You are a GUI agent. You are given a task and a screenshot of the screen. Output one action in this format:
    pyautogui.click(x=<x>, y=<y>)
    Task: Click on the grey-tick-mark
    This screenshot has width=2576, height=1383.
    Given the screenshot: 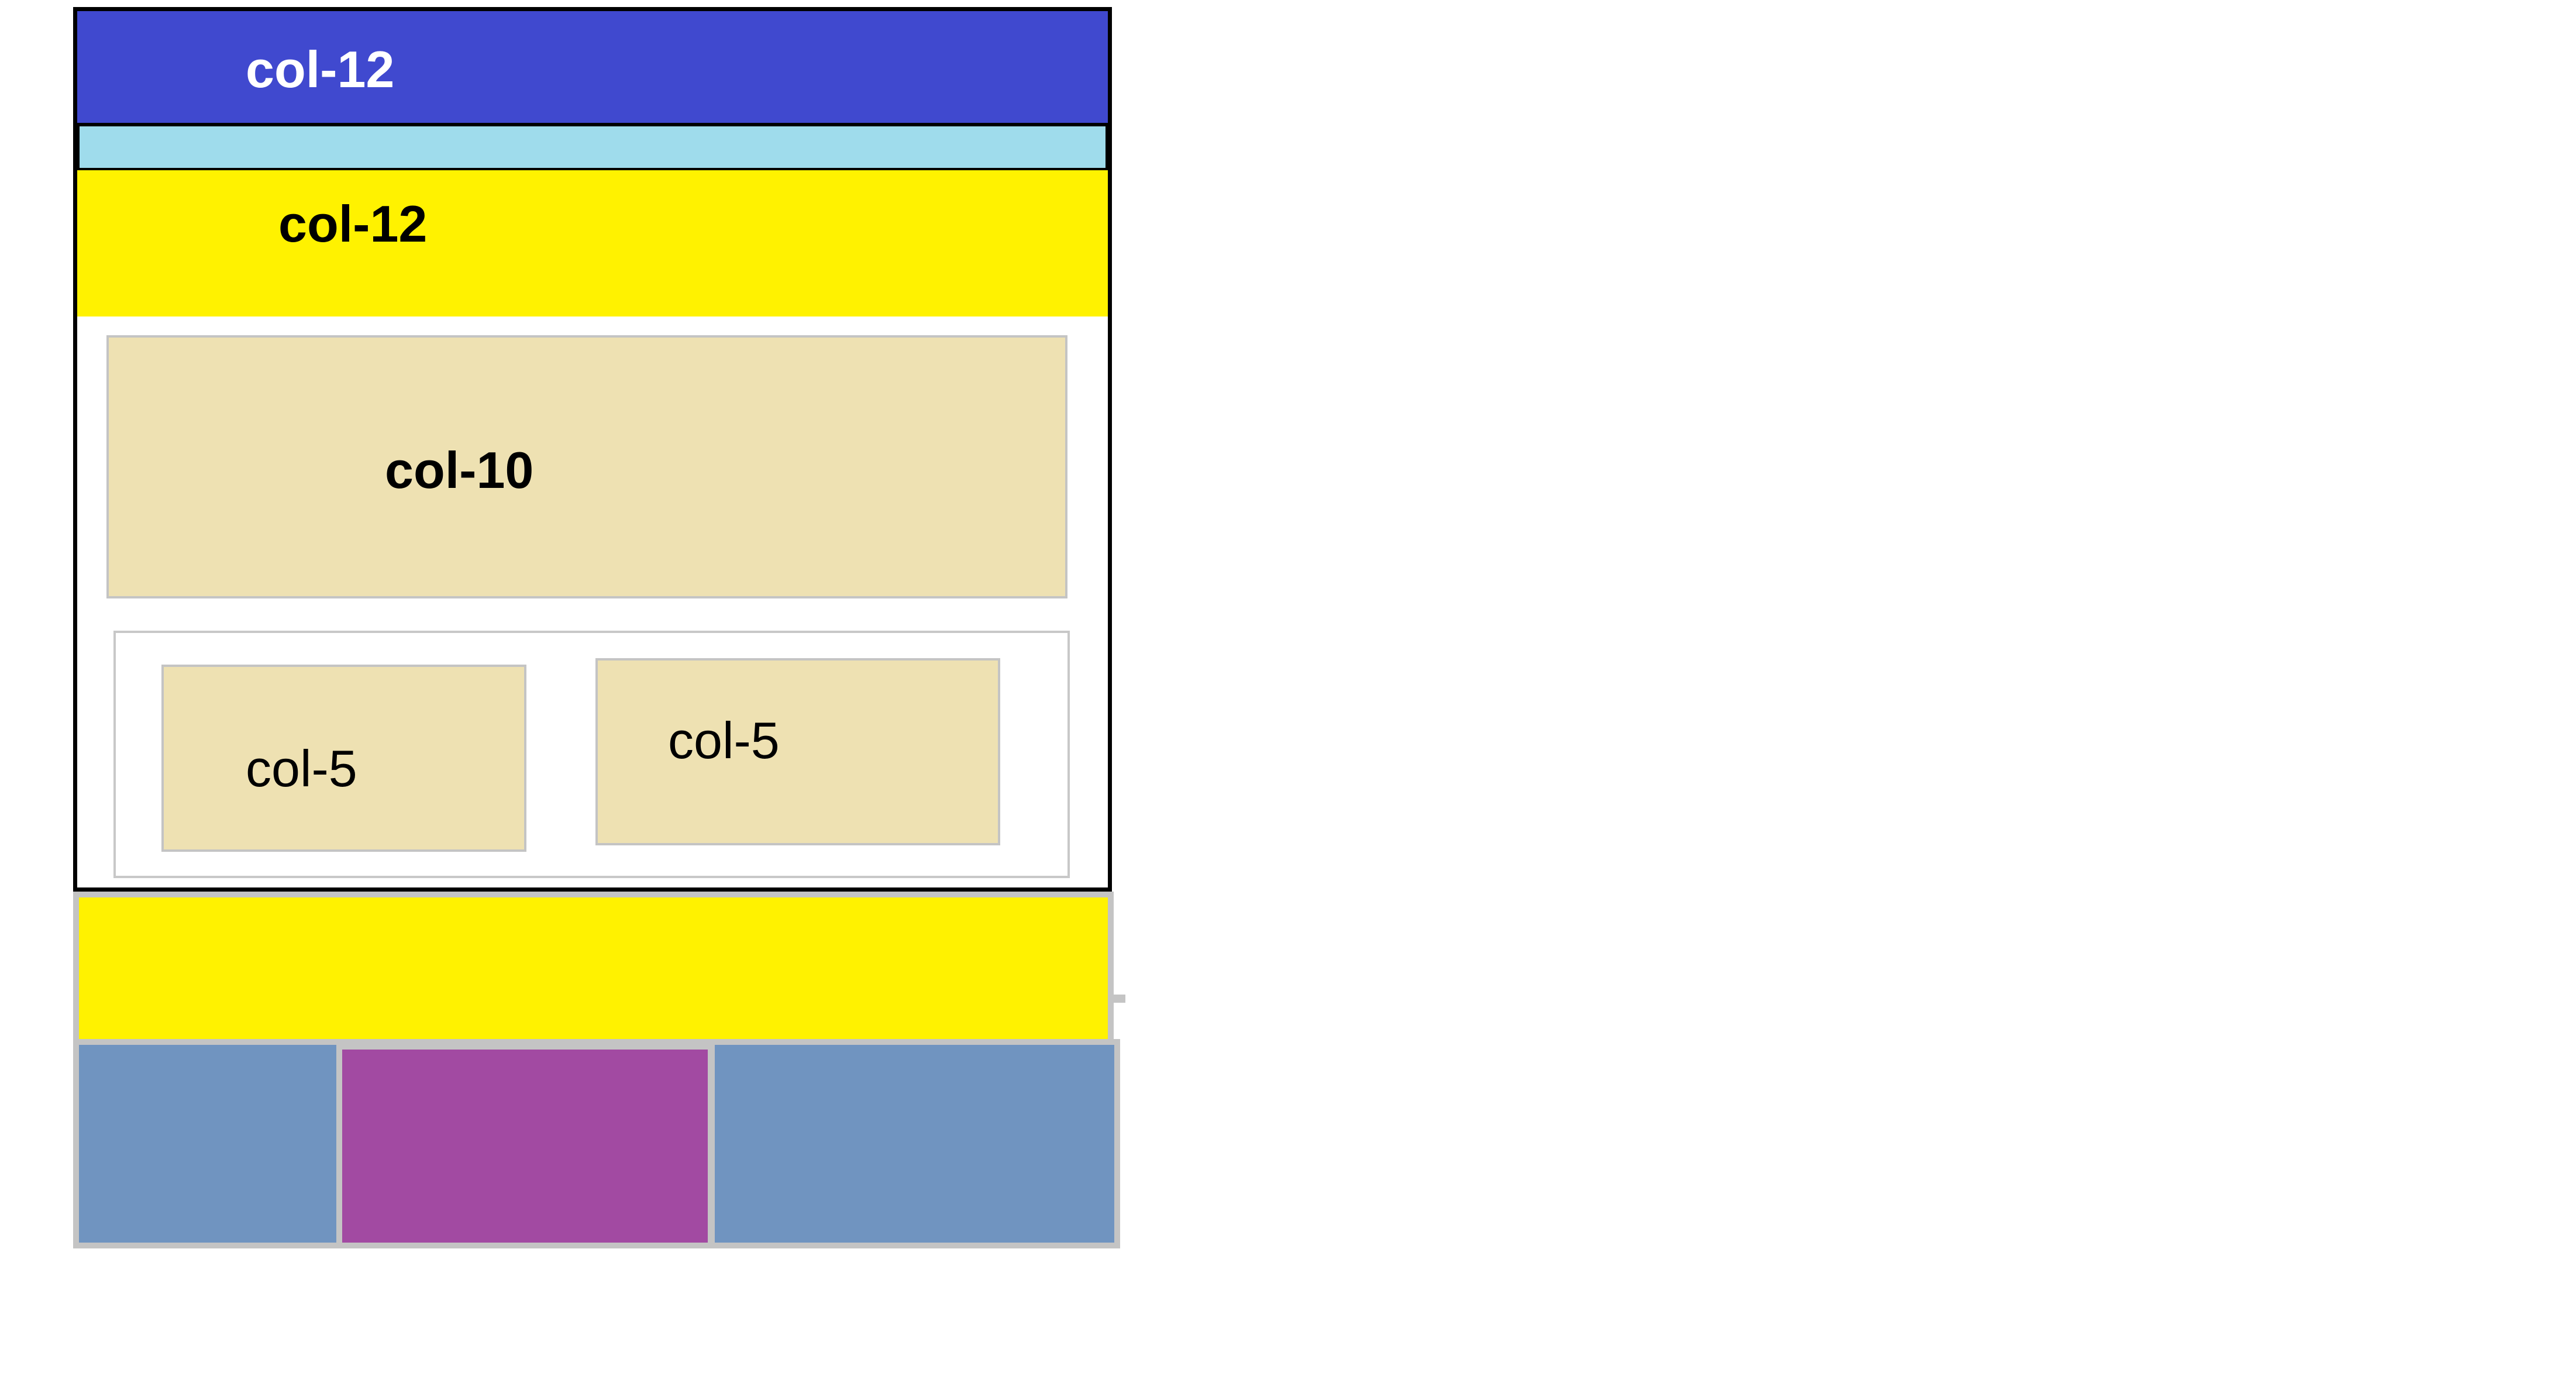 What is the action you would take?
    pyautogui.click(x=1119, y=999)
    